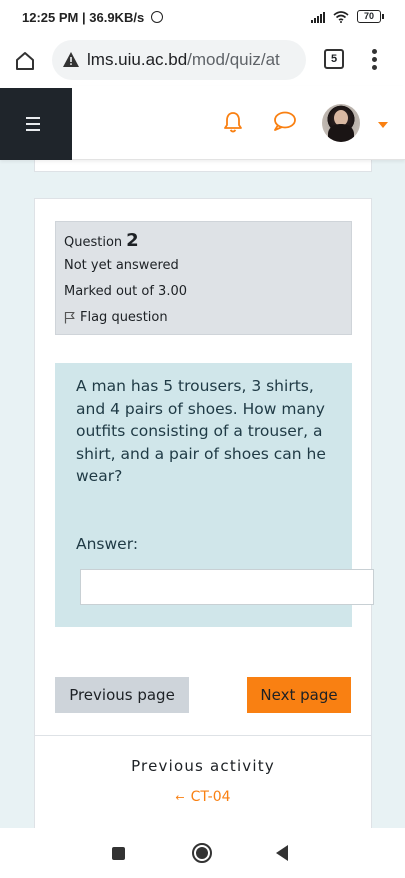 The height and width of the screenshot is (878, 405). I want to click on browser-toolbar: lms.uiu.ac.bd/mod/quiz/at 5, so click(202, 61).